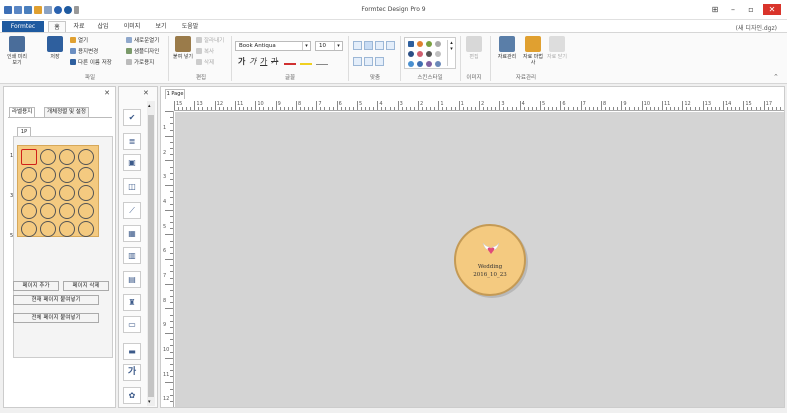 The image size is (787, 413). I want to click on tab-image: 이미지, so click(132, 26).